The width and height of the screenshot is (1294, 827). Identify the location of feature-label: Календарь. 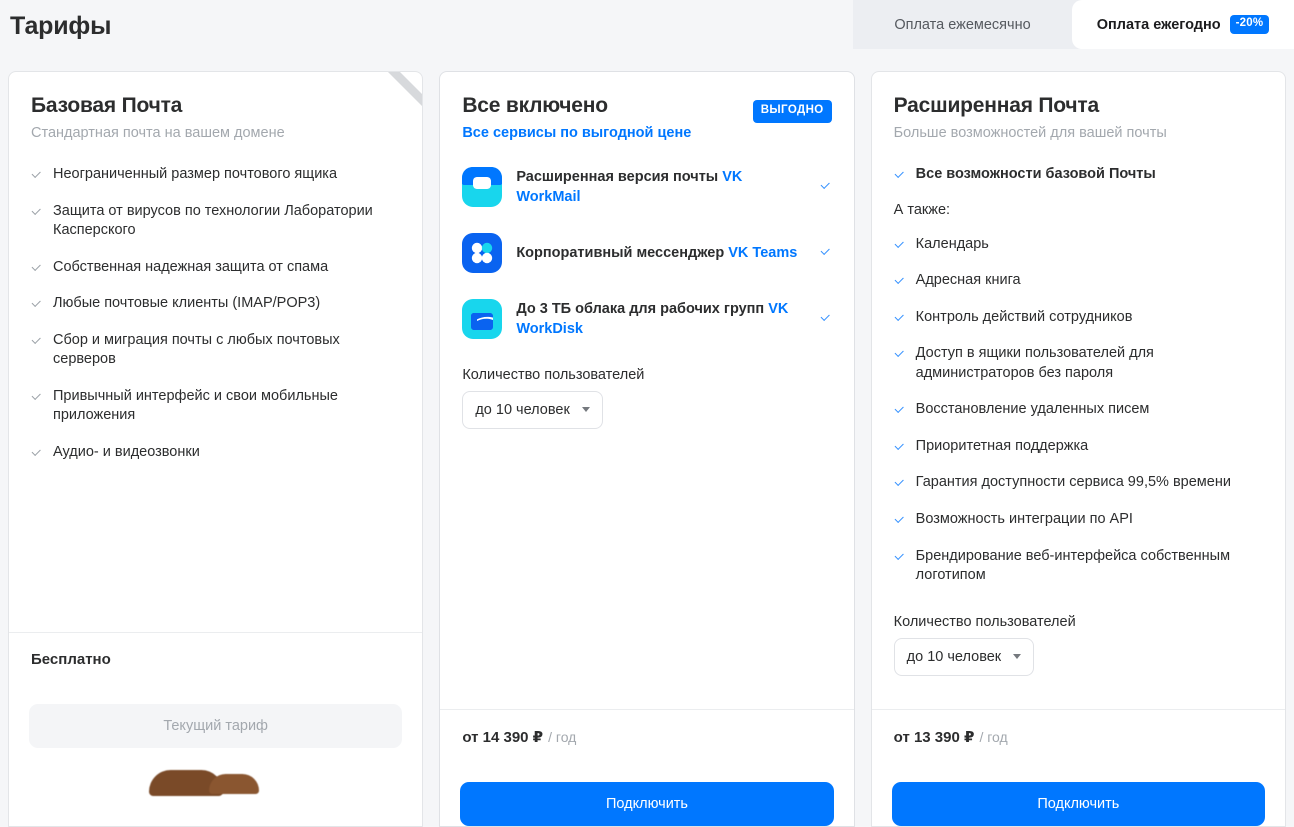
(952, 243).